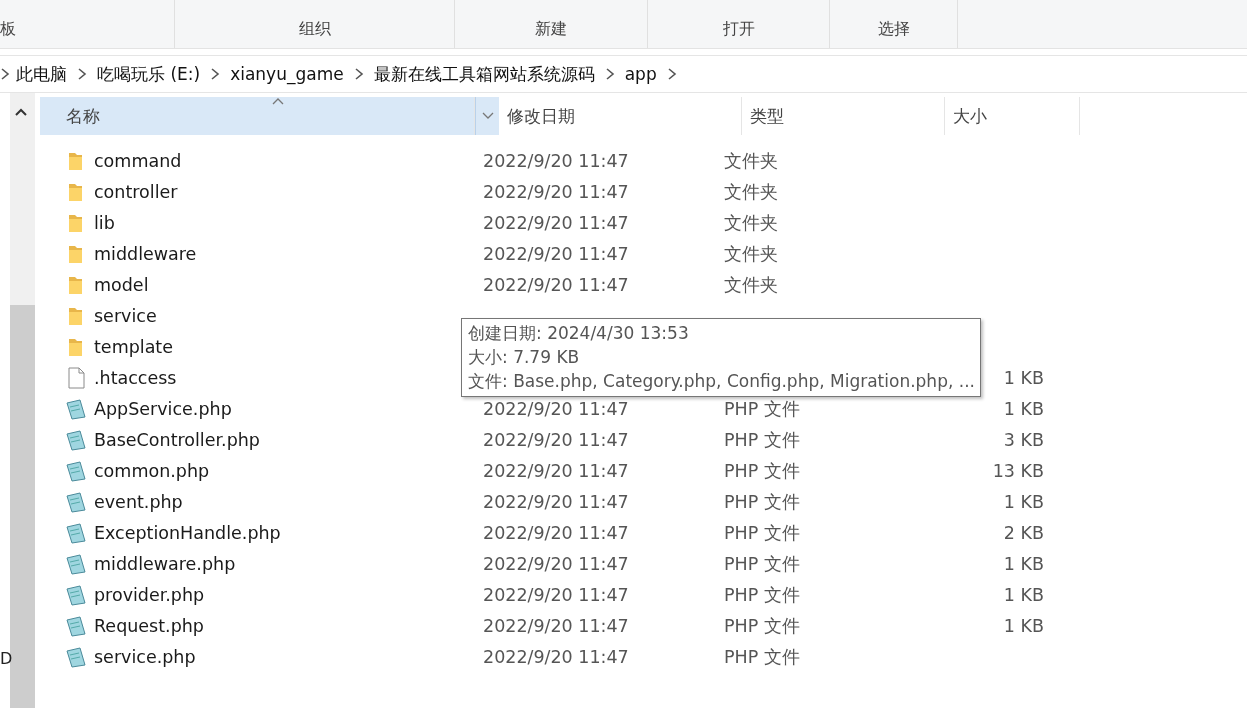 This screenshot has height=708, width=1247. Describe the element at coordinates (484, 74) in the screenshot. I see `breadcrumb-item: 最新在线工具箱网站系统源码` at that location.